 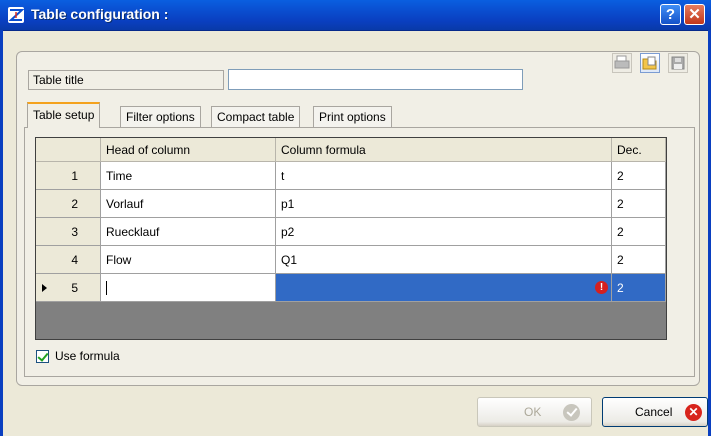 What do you see at coordinates (571, 412) in the screenshot?
I see `check-icon` at bounding box center [571, 412].